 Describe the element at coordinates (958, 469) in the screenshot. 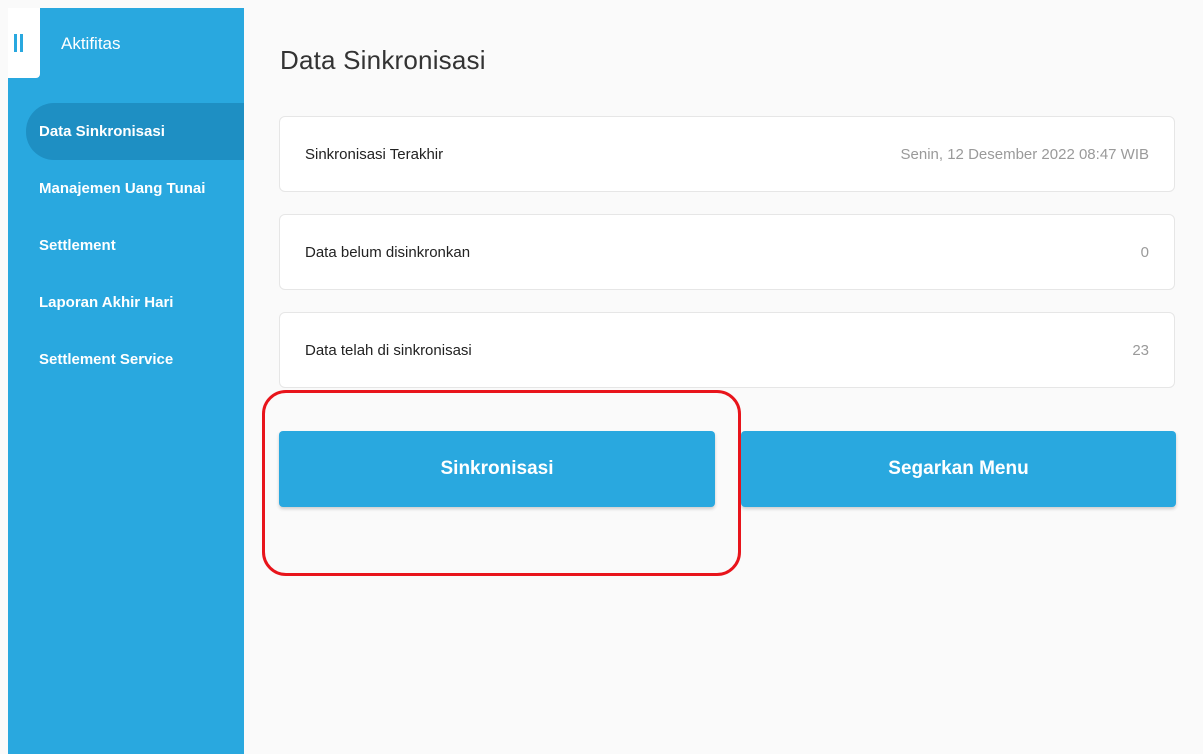

I see `refresh-menu-button: Segarkan Menu` at that location.